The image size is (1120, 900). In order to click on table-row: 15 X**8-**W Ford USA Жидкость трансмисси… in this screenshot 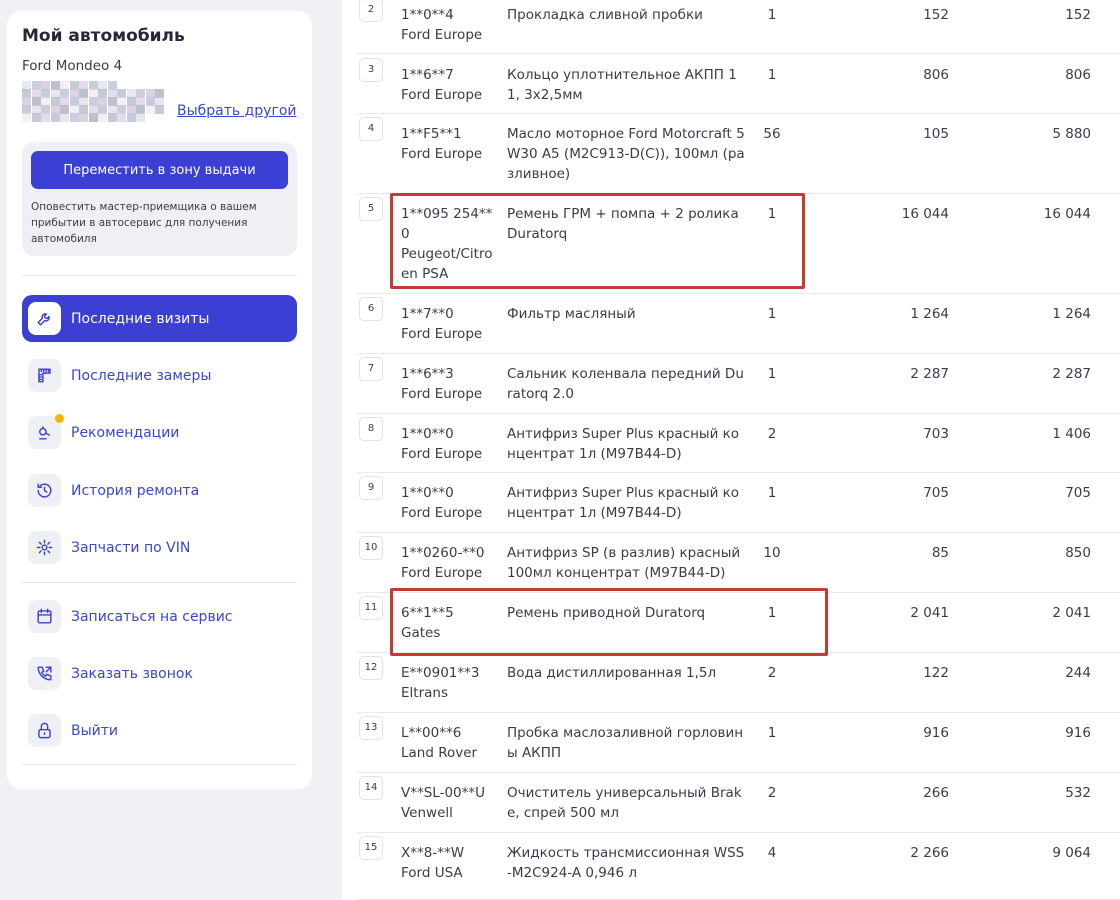, I will do `click(738, 866)`.